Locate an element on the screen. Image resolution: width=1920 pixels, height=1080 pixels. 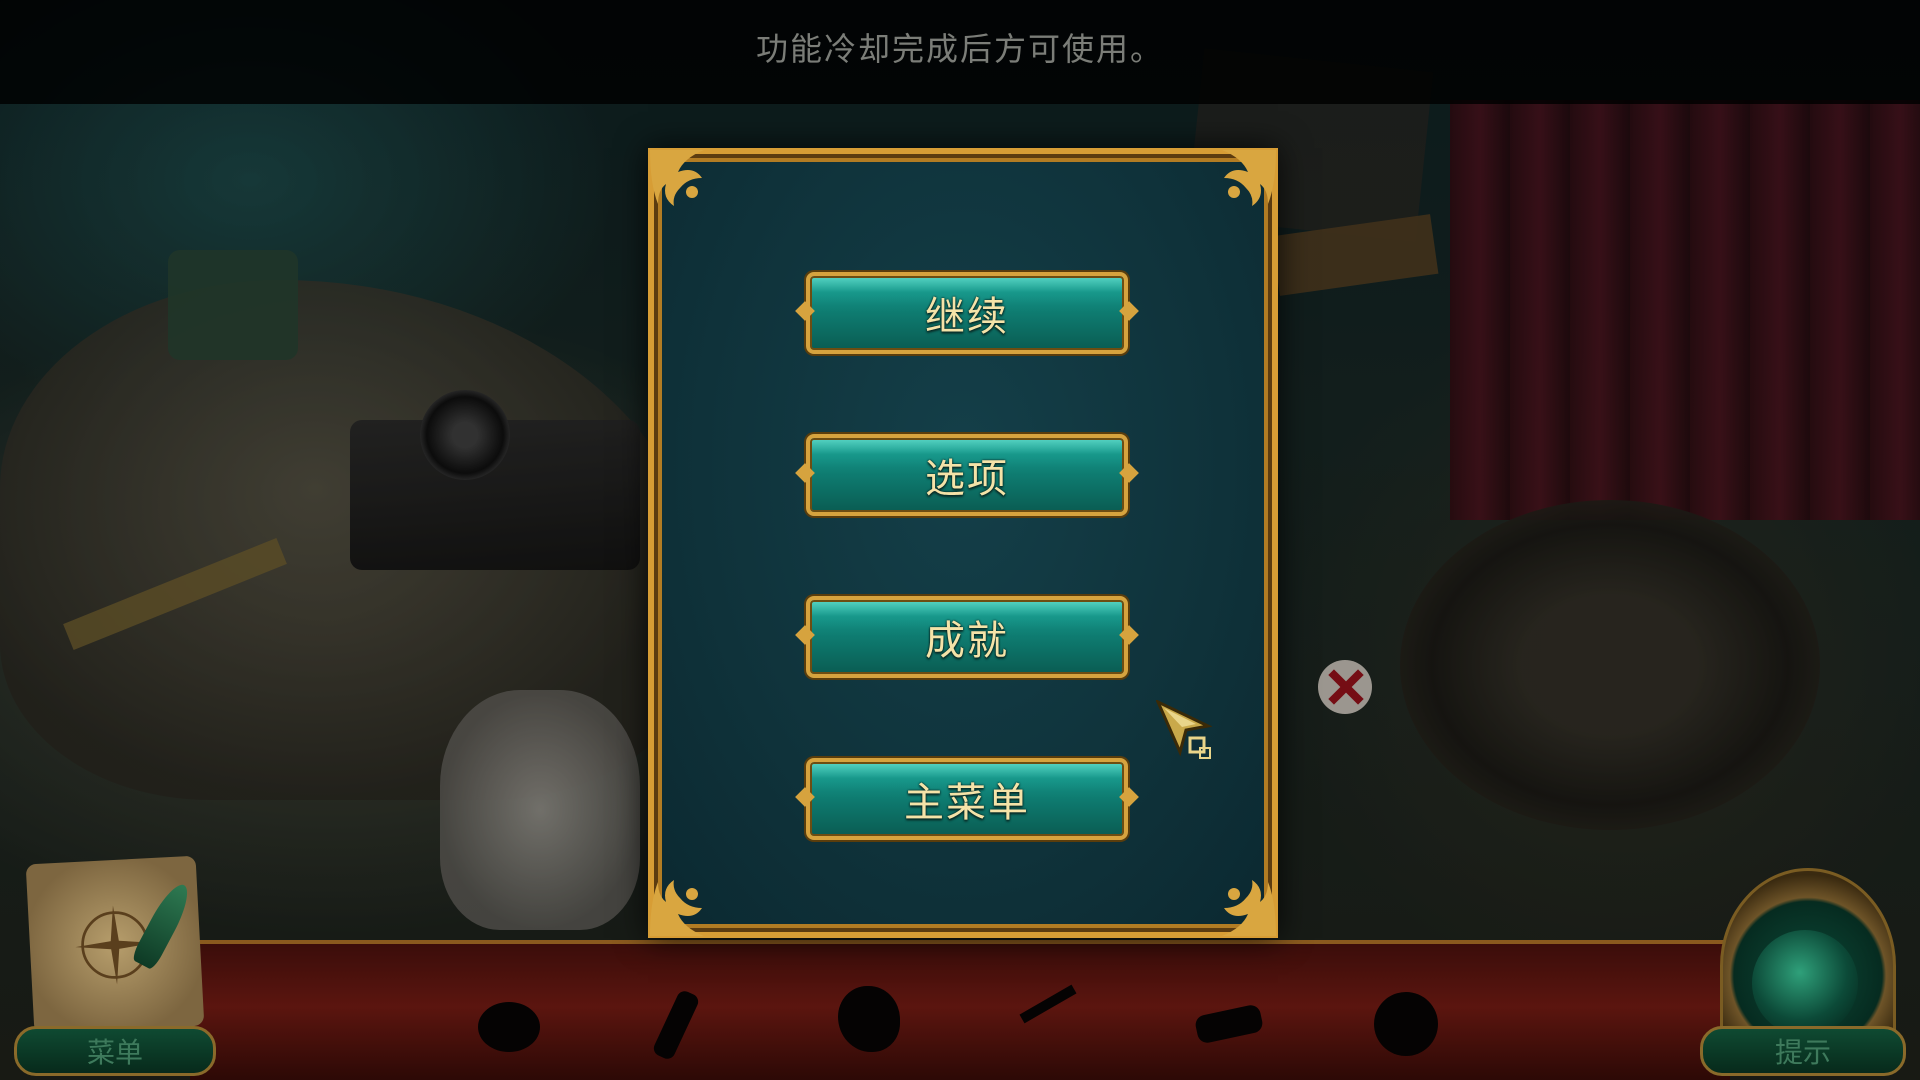
inventory-slot-blob-icon is located at coordinates (869, 1019).